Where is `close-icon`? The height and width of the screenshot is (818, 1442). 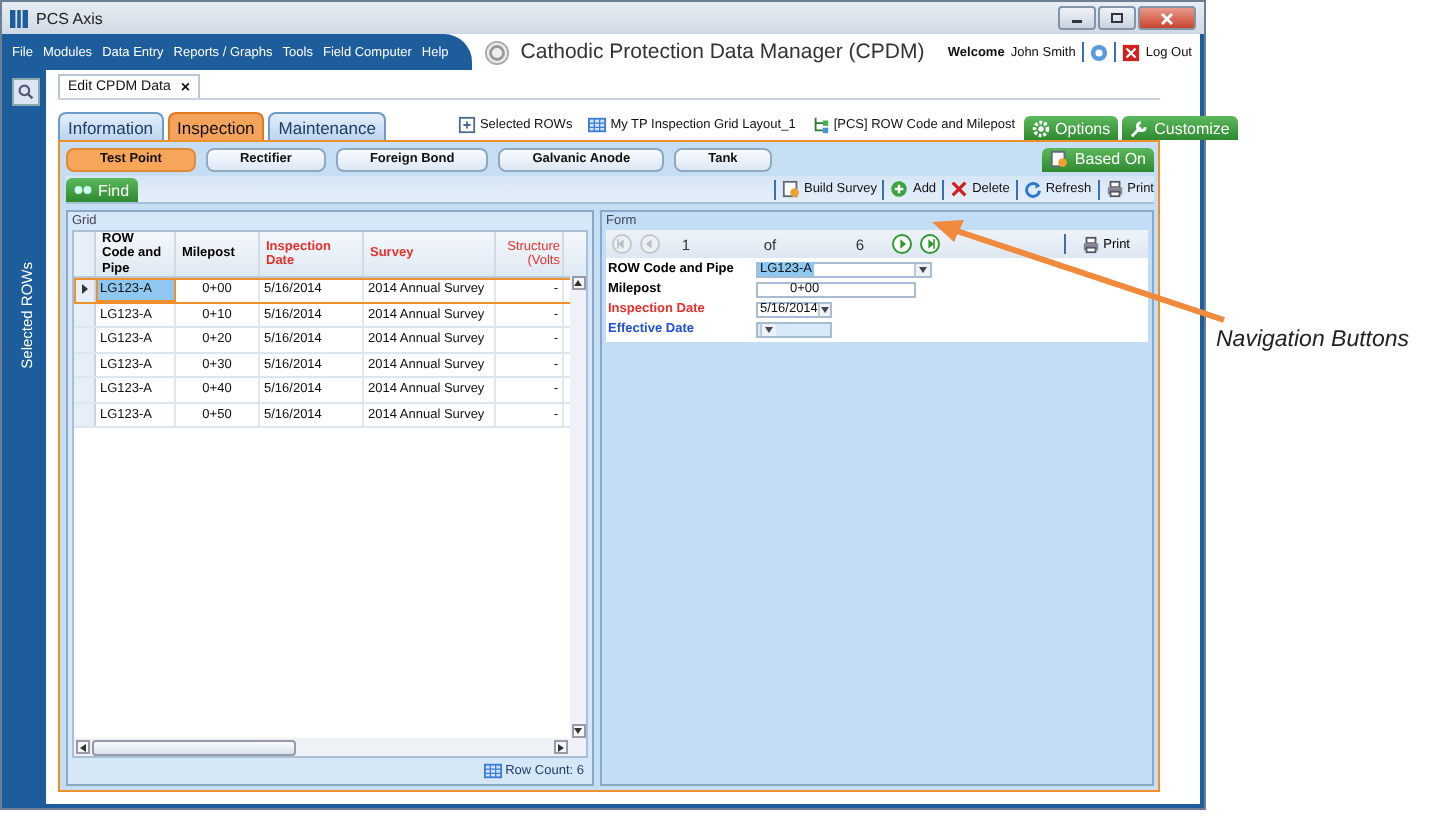
close-icon is located at coordinates (1167, 18).